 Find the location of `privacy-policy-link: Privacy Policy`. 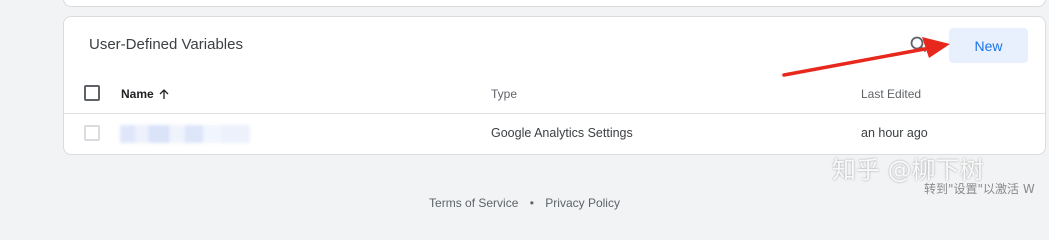

privacy-policy-link: Privacy Policy is located at coordinates (582, 203).